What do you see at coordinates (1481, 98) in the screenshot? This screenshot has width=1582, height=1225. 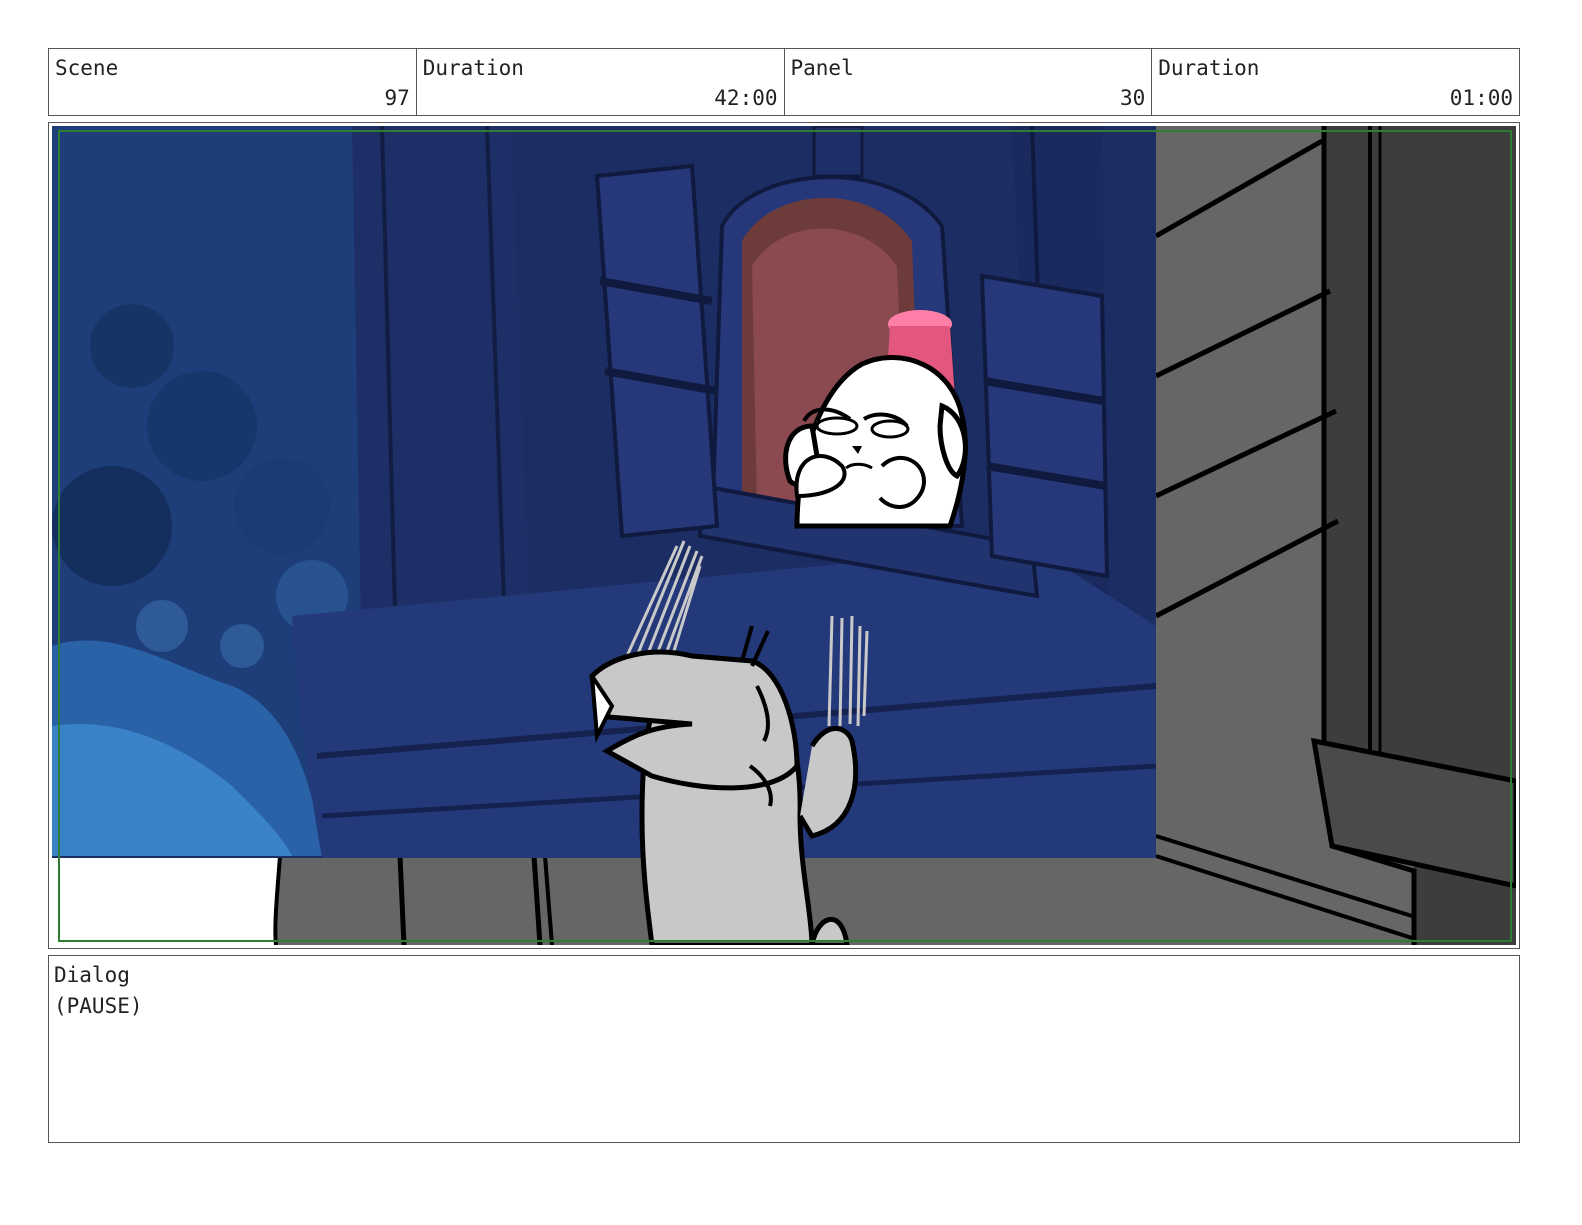 I see `panel-duration-value: 01:00` at bounding box center [1481, 98].